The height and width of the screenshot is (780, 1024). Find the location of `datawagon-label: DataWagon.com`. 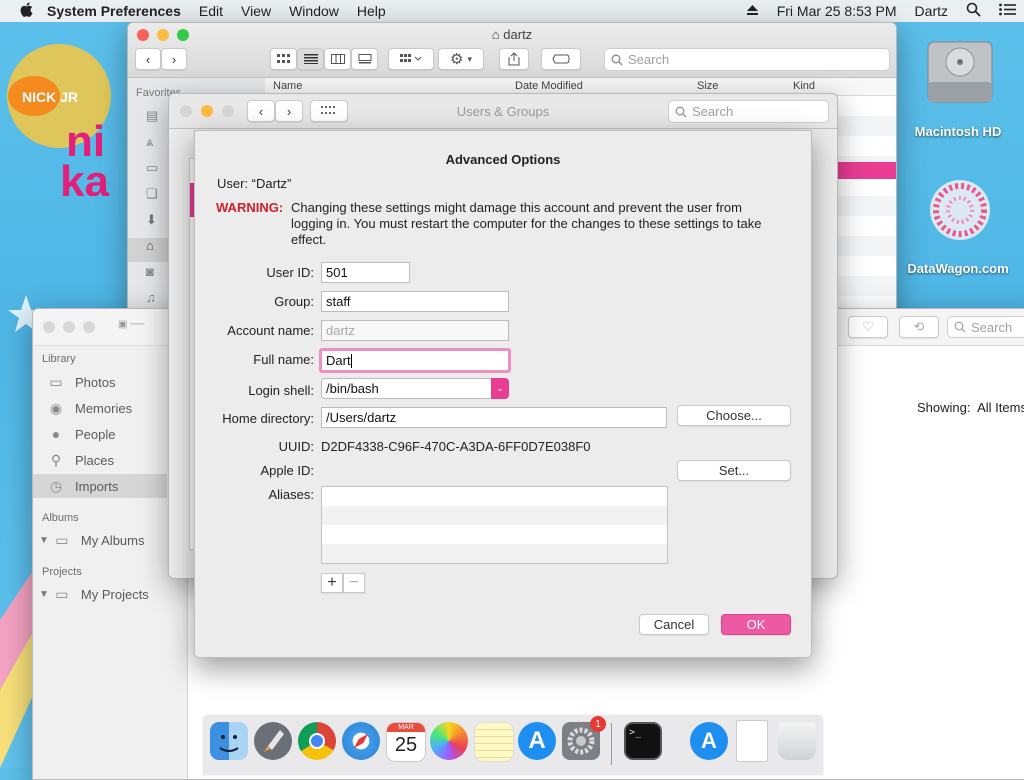

datawagon-label: DataWagon.com is located at coordinates (958, 268).